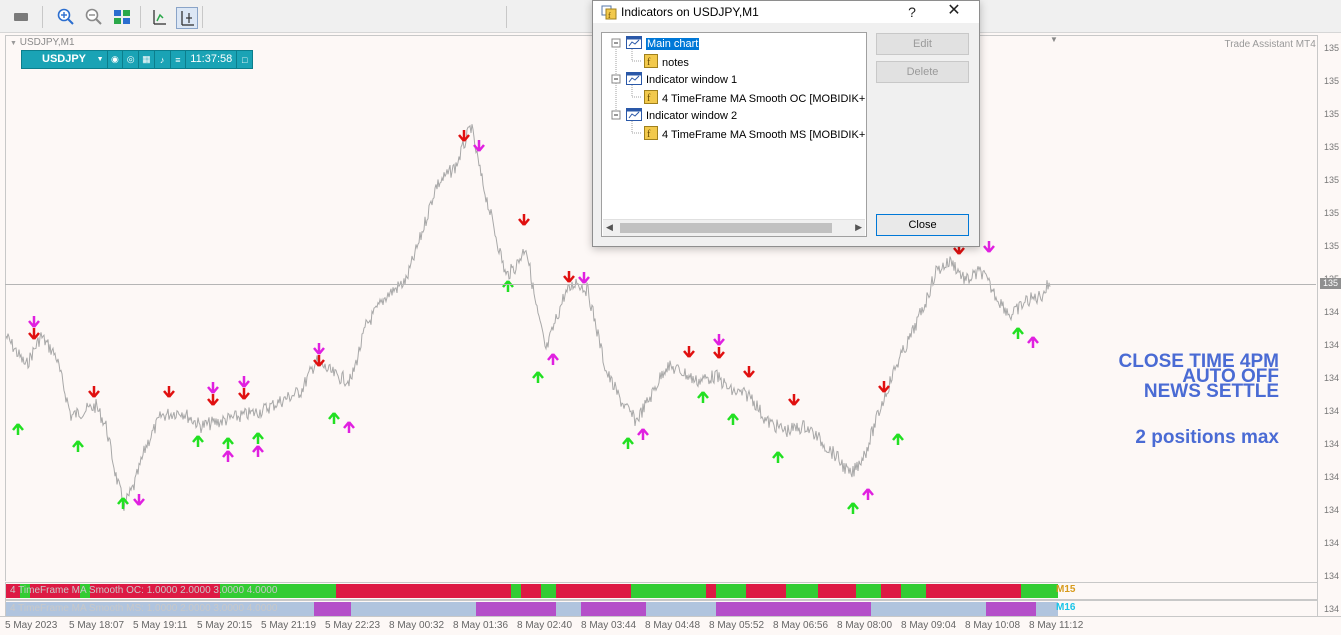 This screenshot has width=1341, height=635. Describe the element at coordinates (122, 17) in the screenshot. I see `tile-windows-icon` at that location.